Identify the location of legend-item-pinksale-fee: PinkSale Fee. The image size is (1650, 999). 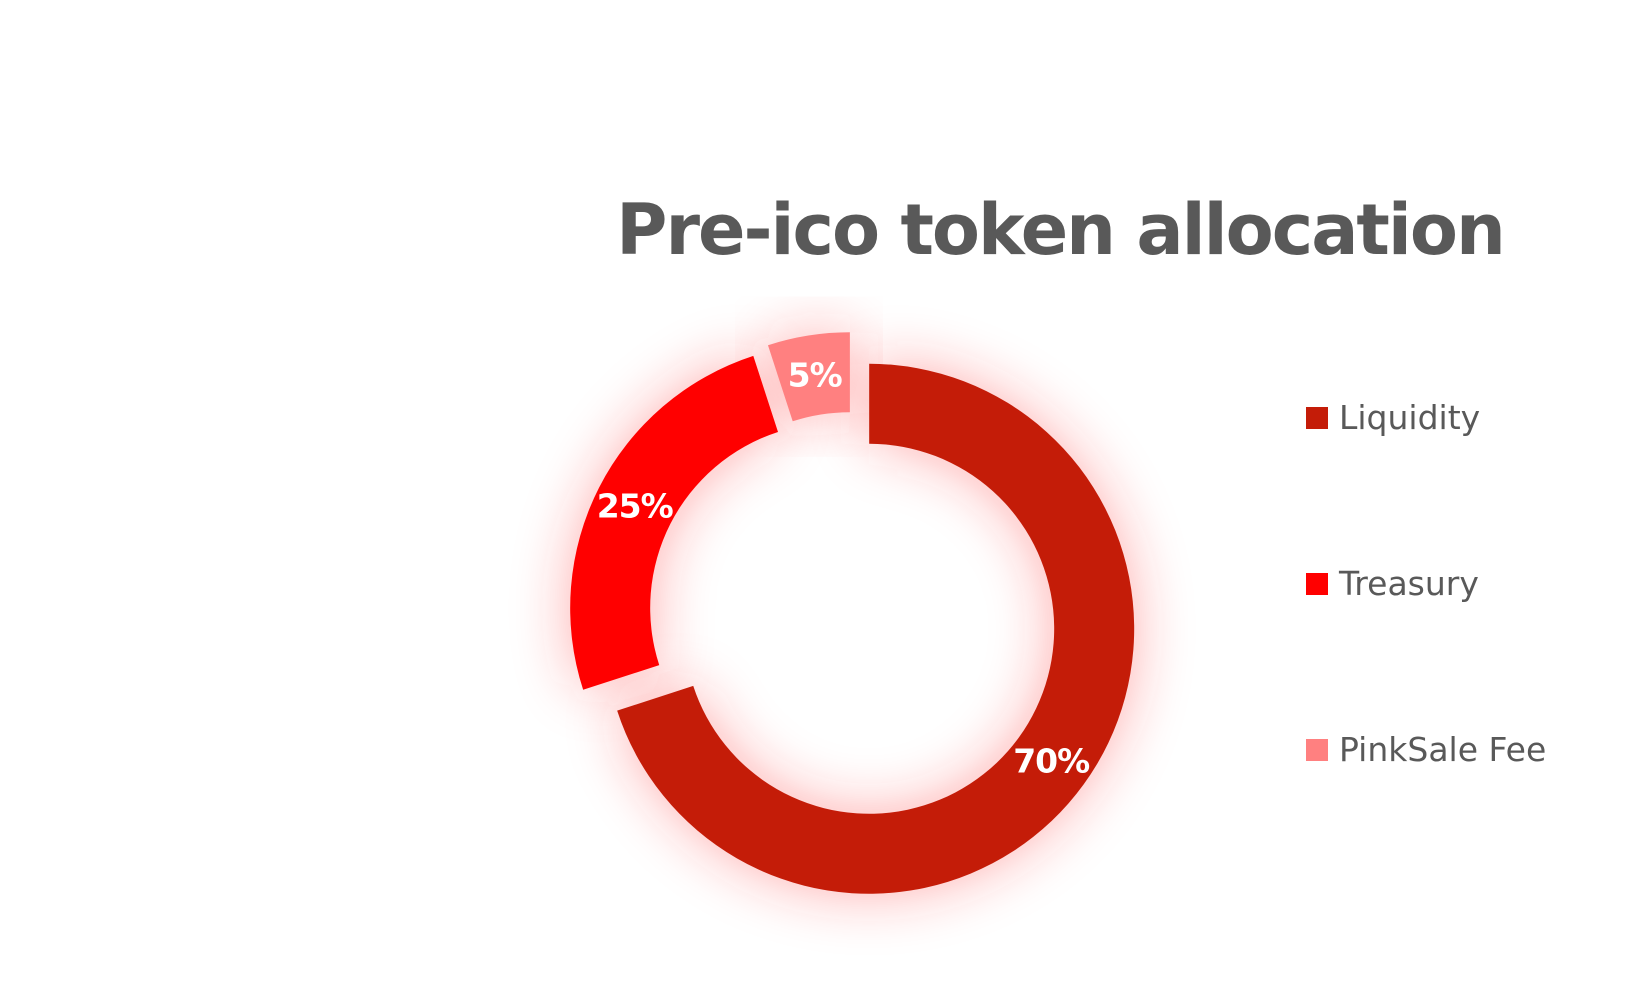
(1426, 749).